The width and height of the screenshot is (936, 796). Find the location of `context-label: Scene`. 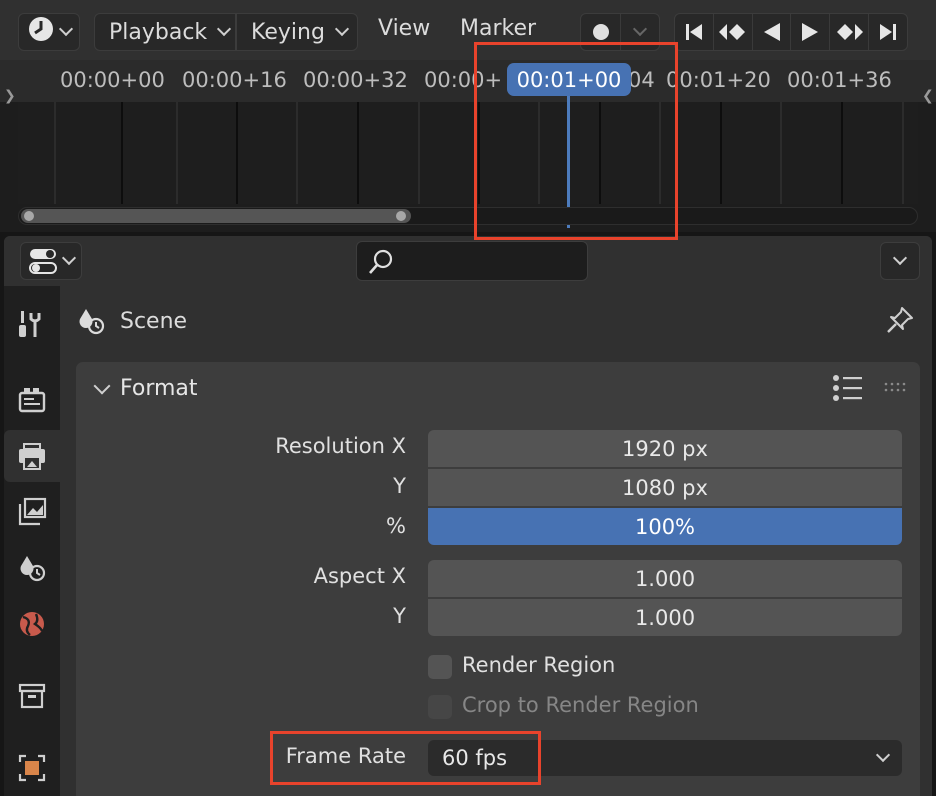

context-label: Scene is located at coordinates (154, 321).